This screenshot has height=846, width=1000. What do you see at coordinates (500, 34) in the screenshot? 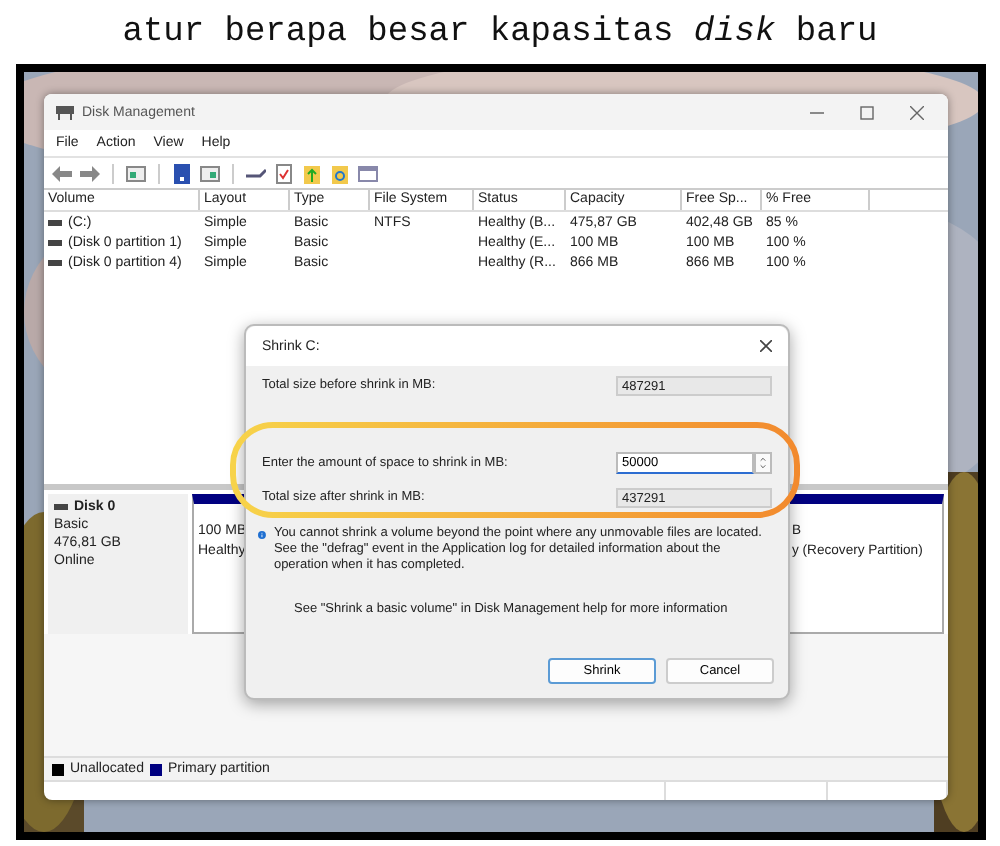
I see `caption-text: atur berapa besar kapasitas disk baru` at bounding box center [500, 34].